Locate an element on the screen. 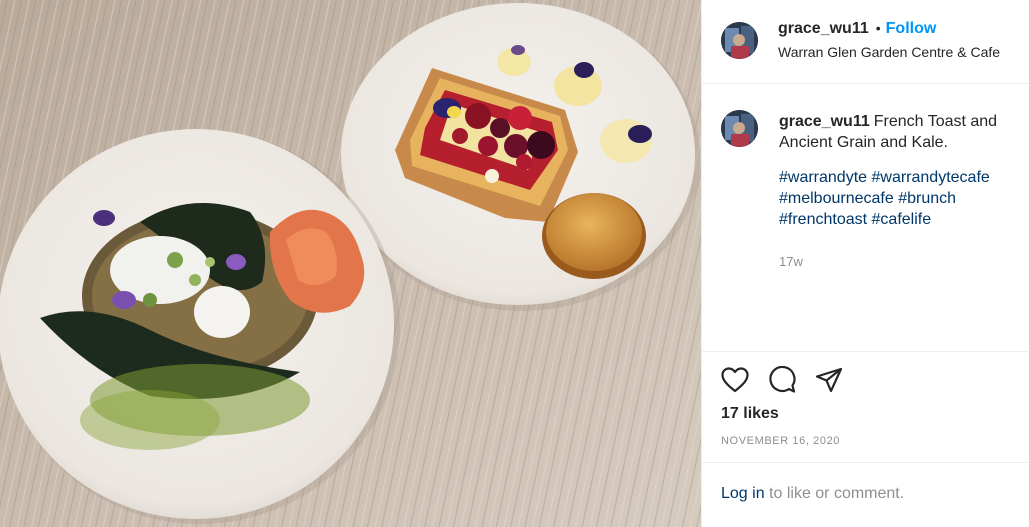 This screenshot has width=1029, height=527. comment-button is located at coordinates (782, 380).